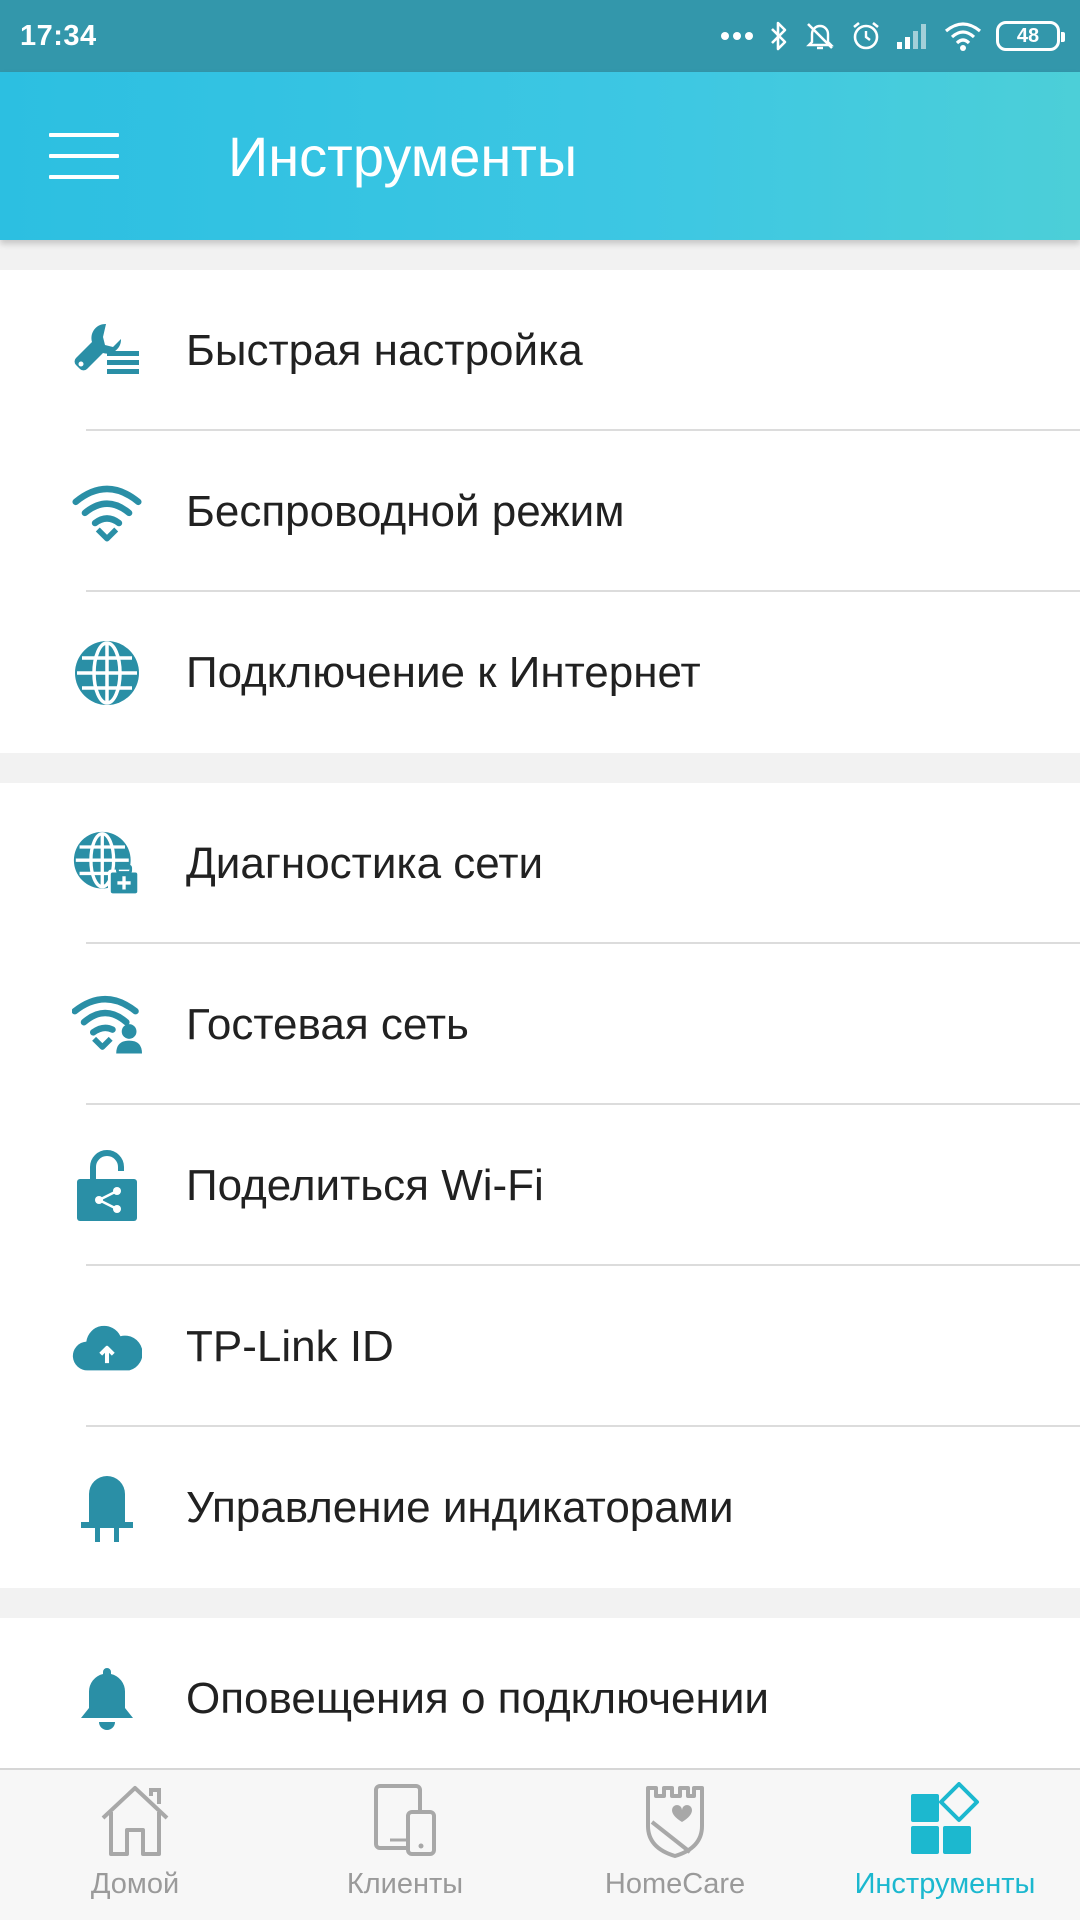  I want to click on cloud-upload-icon, so click(107, 1347).